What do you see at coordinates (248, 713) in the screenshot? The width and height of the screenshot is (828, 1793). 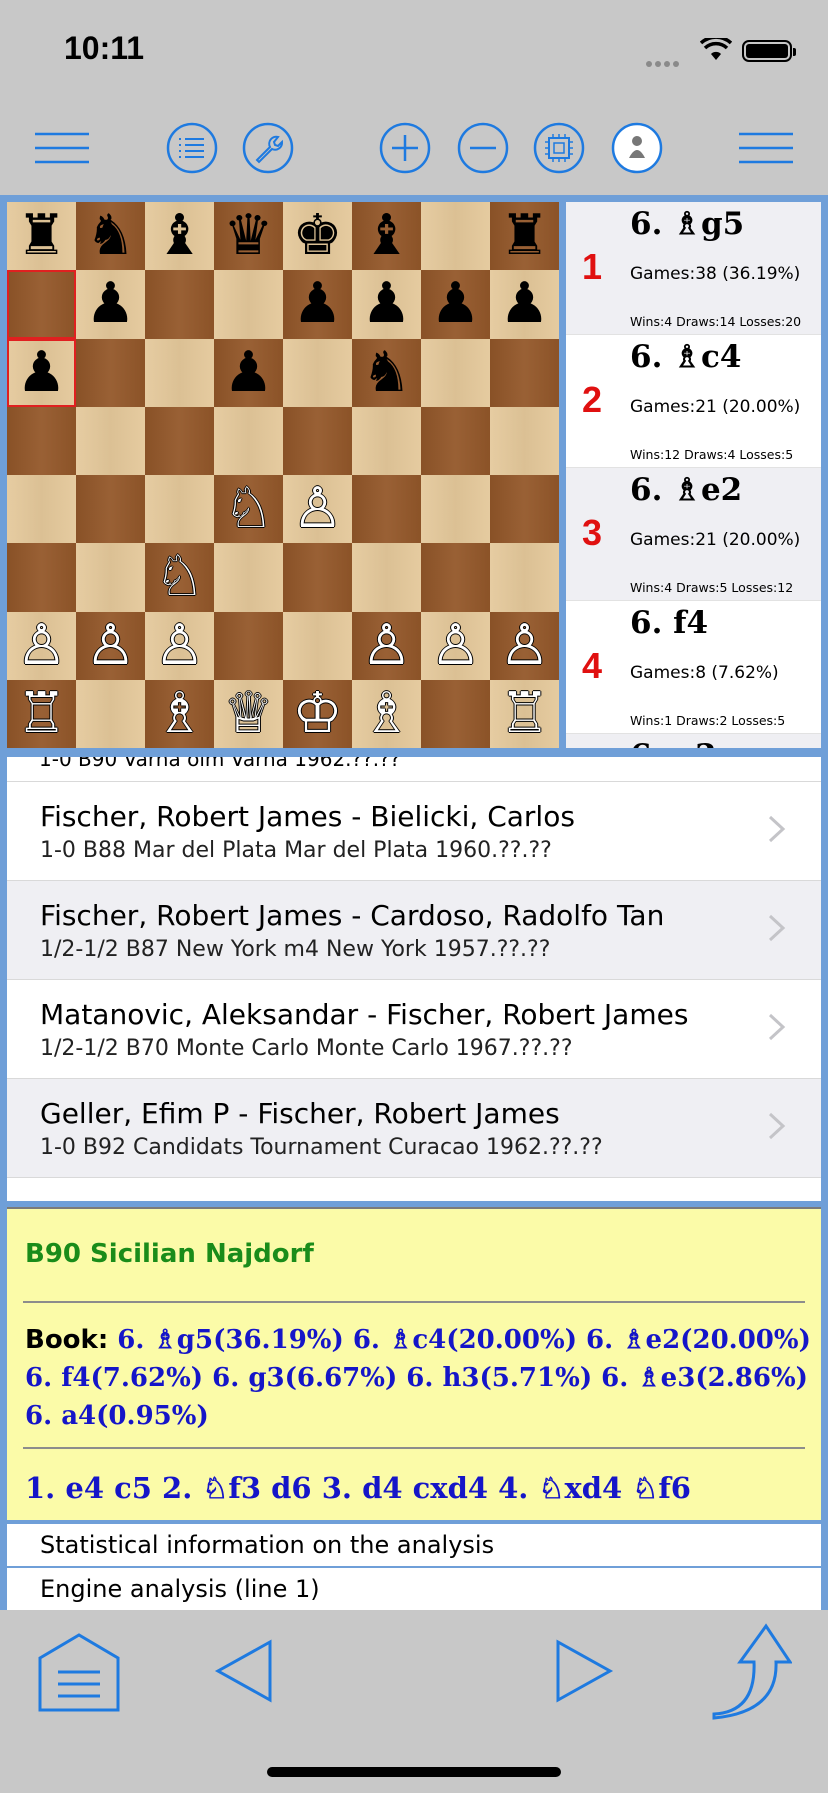 I see `board-square: ♕` at bounding box center [248, 713].